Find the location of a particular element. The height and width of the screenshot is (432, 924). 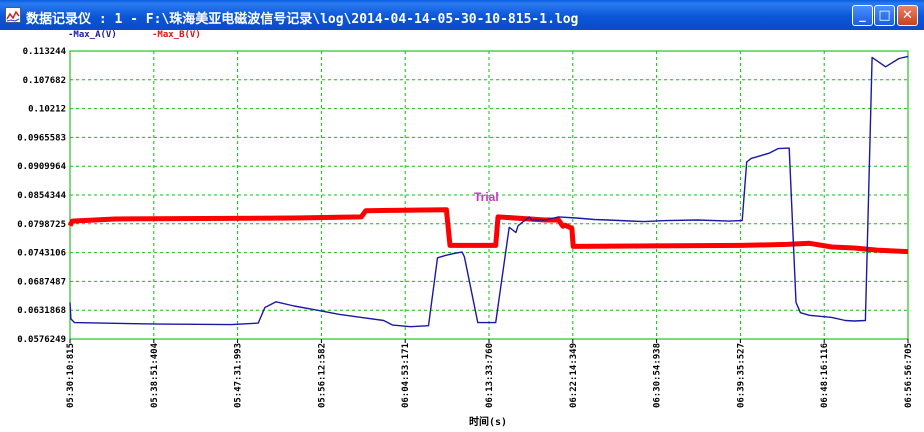

x-axis-title: 时间(s) is located at coordinates (488, 421).